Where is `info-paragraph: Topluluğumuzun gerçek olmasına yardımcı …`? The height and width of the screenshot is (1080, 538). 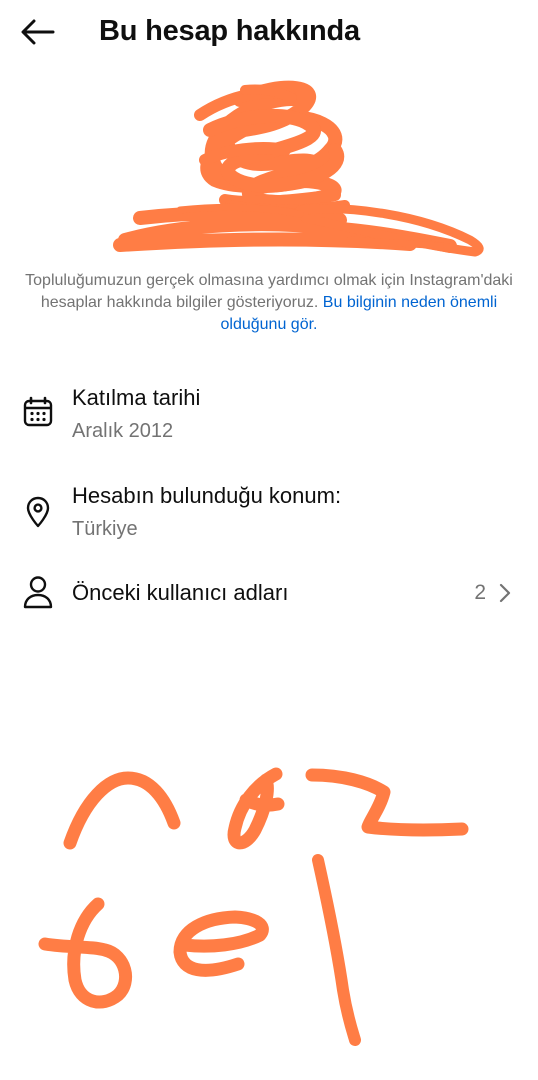 info-paragraph: Topluluğumuzun gerçek olmasına yardımcı … is located at coordinates (269, 303).